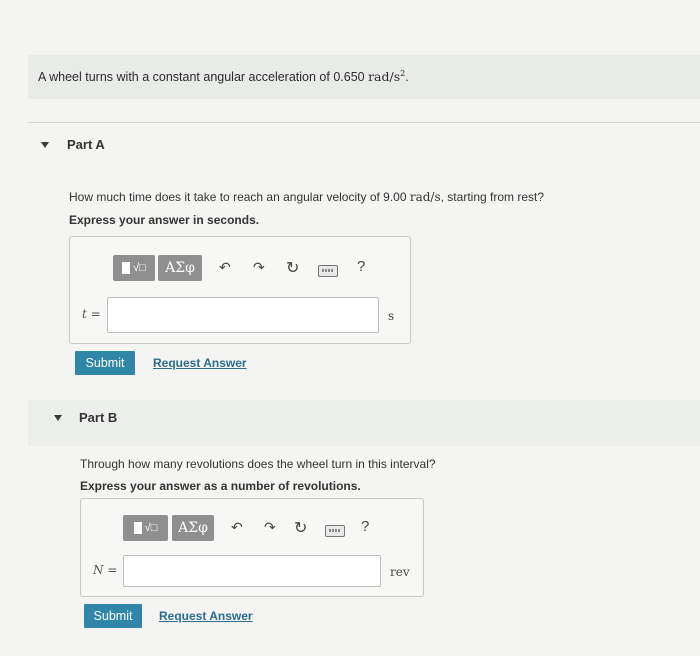  Describe the element at coordinates (364, 423) in the screenshot. I see `part-b-header-band` at that location.